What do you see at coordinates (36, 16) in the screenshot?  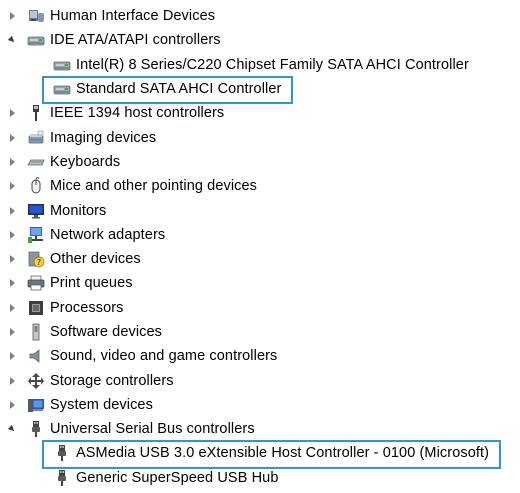 I see `hid-icon` at bounding box center [36, 16].